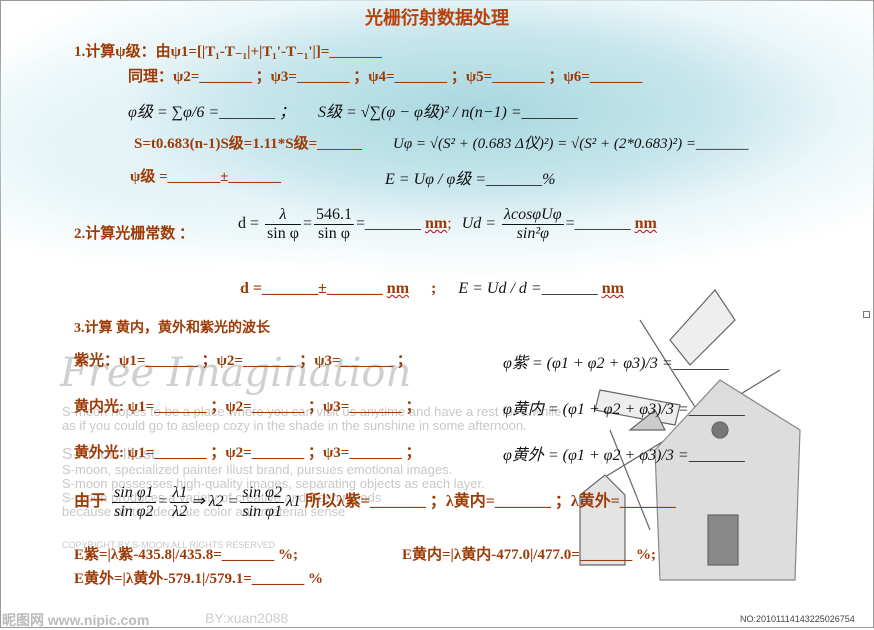  What do you see at coordinates (311, 288) in the screenshot?
I see `d-result: d =_______±_______` at bounding box center [311, 288].